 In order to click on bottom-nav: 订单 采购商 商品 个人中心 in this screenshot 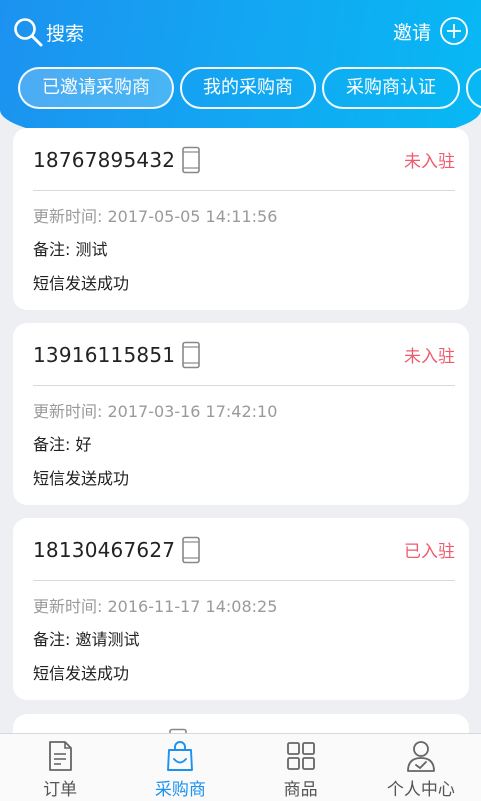, I will do `click(240, 767)`.